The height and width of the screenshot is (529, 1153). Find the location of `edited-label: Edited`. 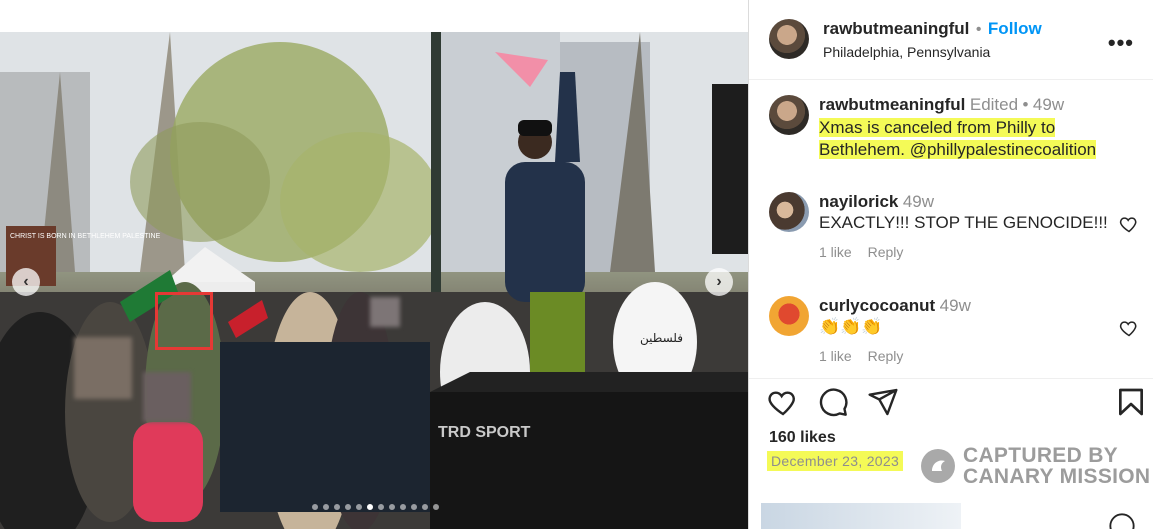

edited-label: Edited is located at coordinates (994, 104).